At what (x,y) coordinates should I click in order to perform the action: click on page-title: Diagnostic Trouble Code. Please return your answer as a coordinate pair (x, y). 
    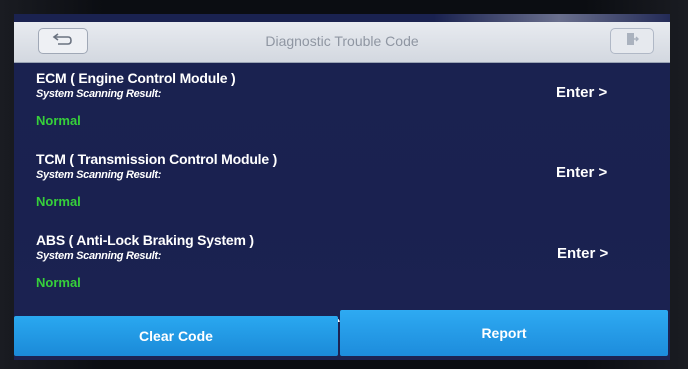
    Looking at the image, I should click on (342, 41).